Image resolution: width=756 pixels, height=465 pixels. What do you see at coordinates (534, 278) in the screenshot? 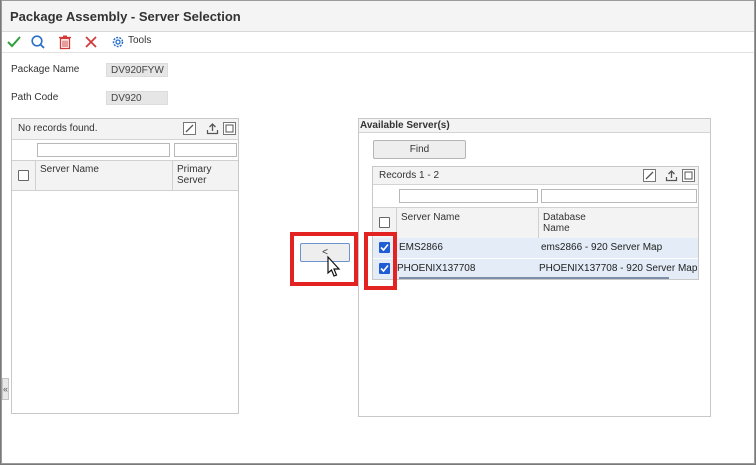
I see `horizontal-scrollbar` at bounding box center [534, 278].